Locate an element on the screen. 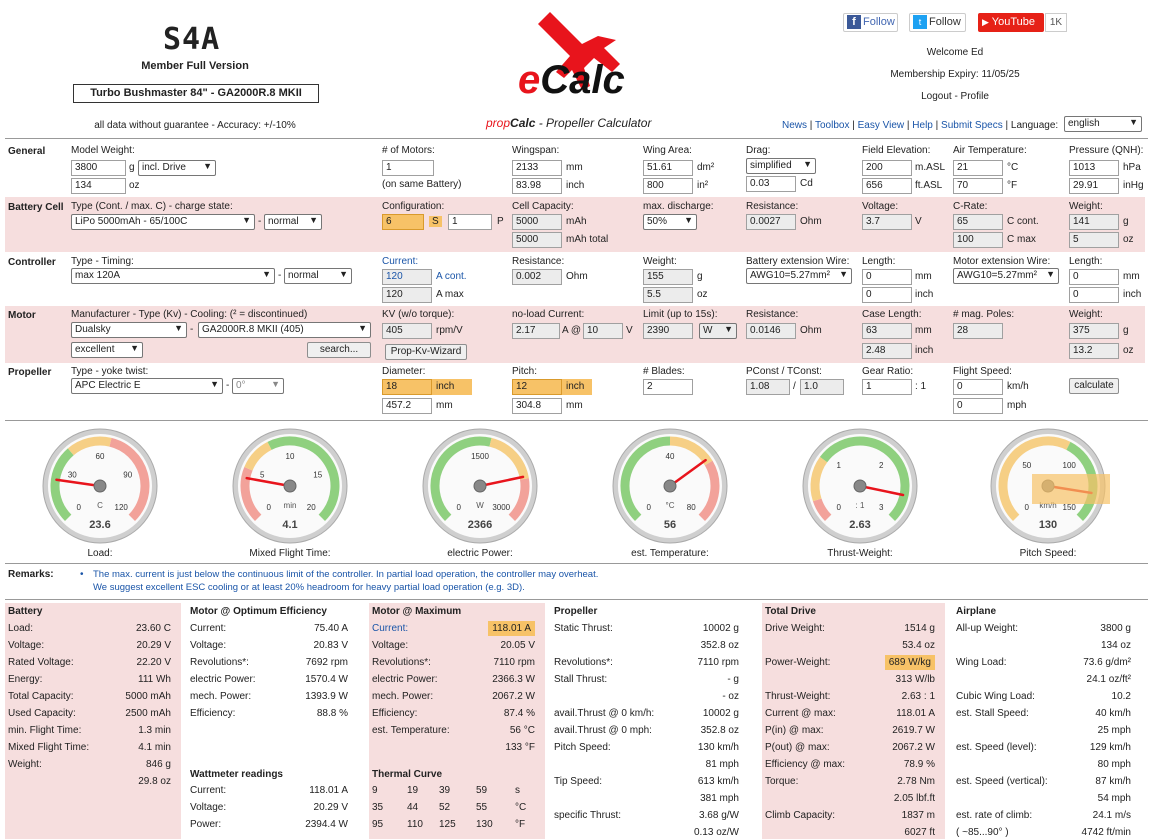 The height and width of the screenshot is (839, 1154). calculate-button: calculate is located at coordinates (1094, 386).